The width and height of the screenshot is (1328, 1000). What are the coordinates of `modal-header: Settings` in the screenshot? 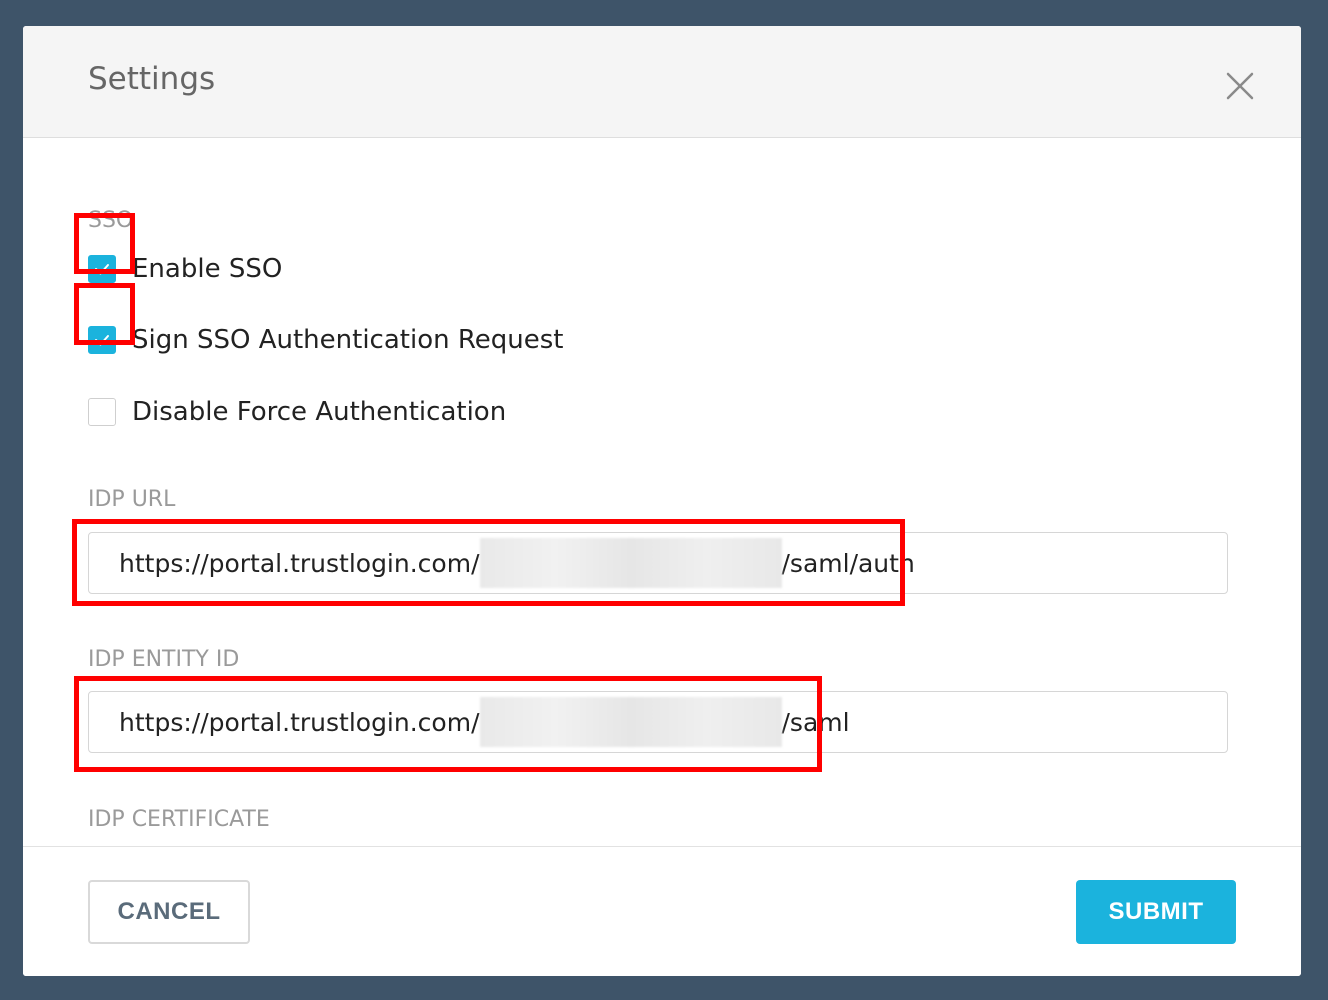 It's located at (662, 82).